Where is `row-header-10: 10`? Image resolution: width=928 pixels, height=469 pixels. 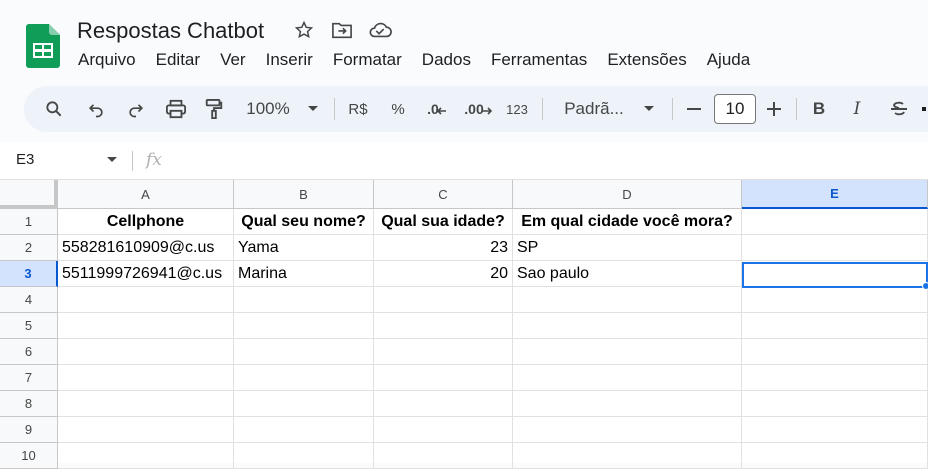
row-header-10: 10 is located at coordinates (29, 456).